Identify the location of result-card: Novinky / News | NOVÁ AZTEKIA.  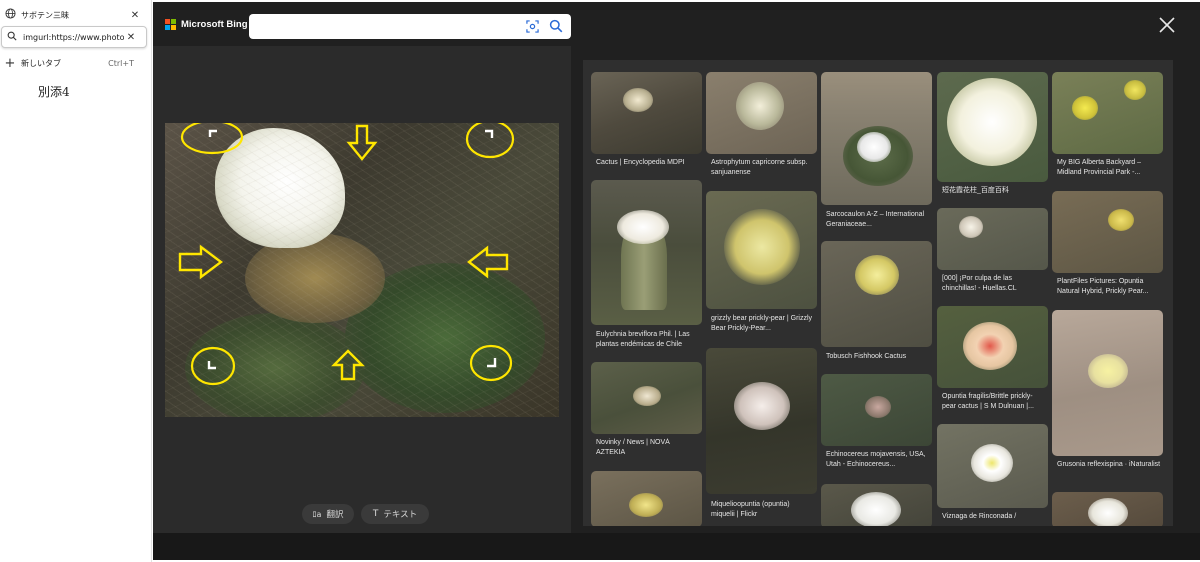
(646, 414).